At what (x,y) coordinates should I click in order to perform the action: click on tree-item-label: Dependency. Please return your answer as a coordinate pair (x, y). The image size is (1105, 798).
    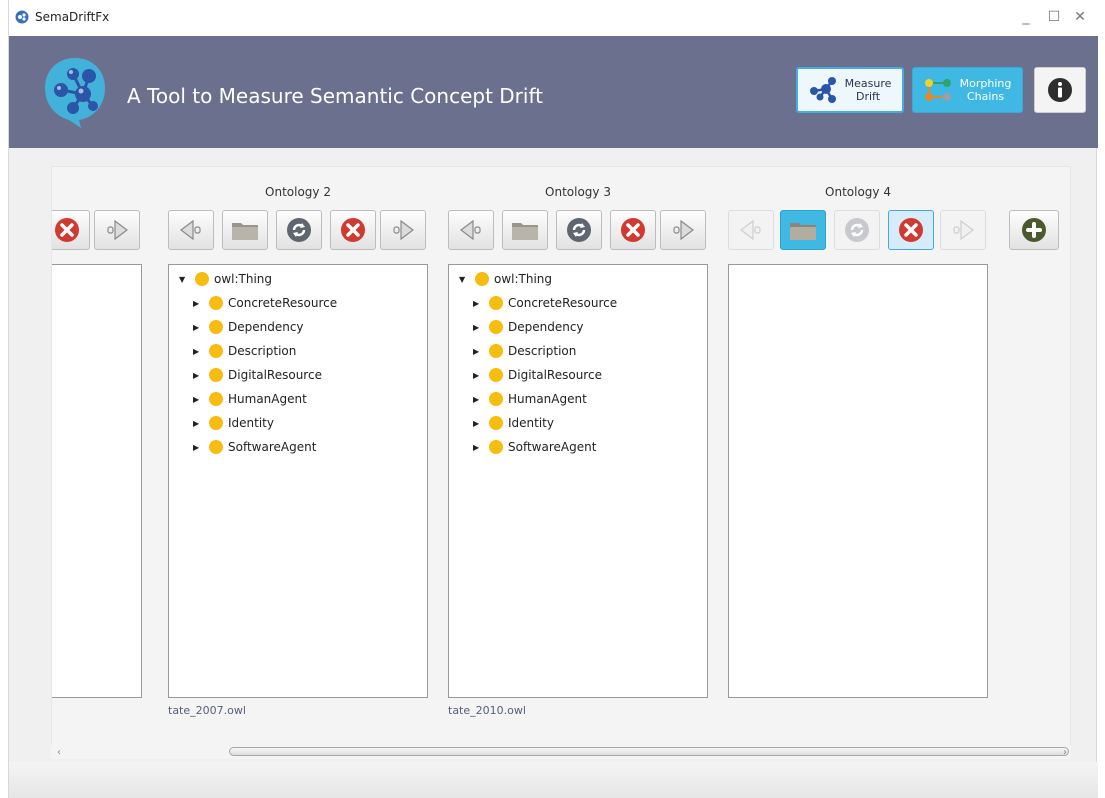
    Looking at the image, I should click on (266, 327).